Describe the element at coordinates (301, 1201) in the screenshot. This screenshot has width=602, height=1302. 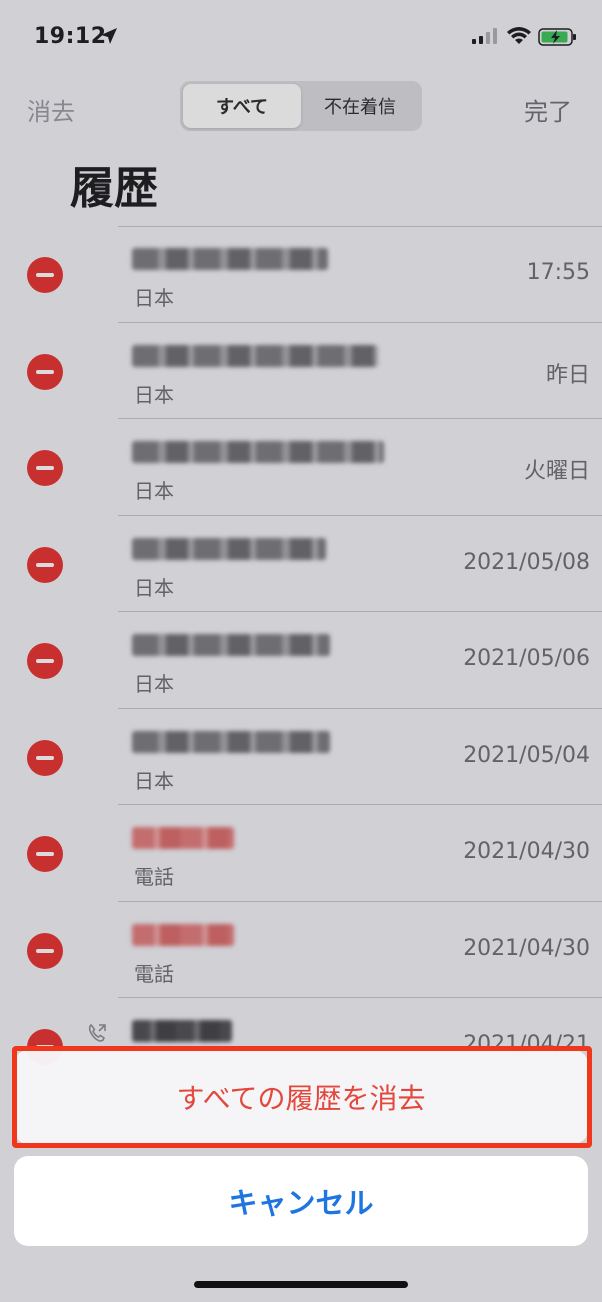
I see `cancel-button: キャンセル` at that location.